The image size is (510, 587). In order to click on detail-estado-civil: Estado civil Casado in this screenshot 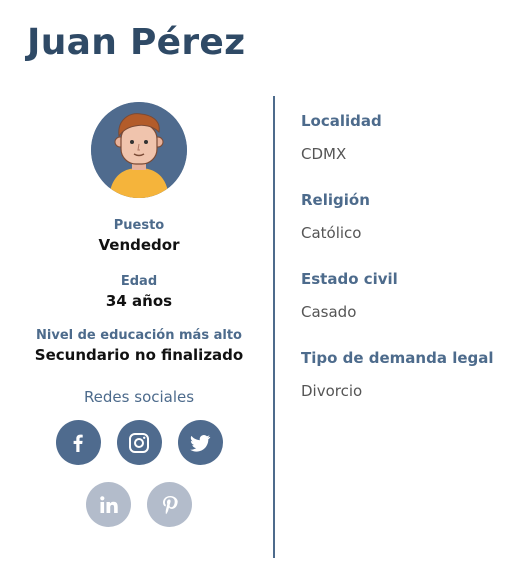, I will do `click(401, 309)`.